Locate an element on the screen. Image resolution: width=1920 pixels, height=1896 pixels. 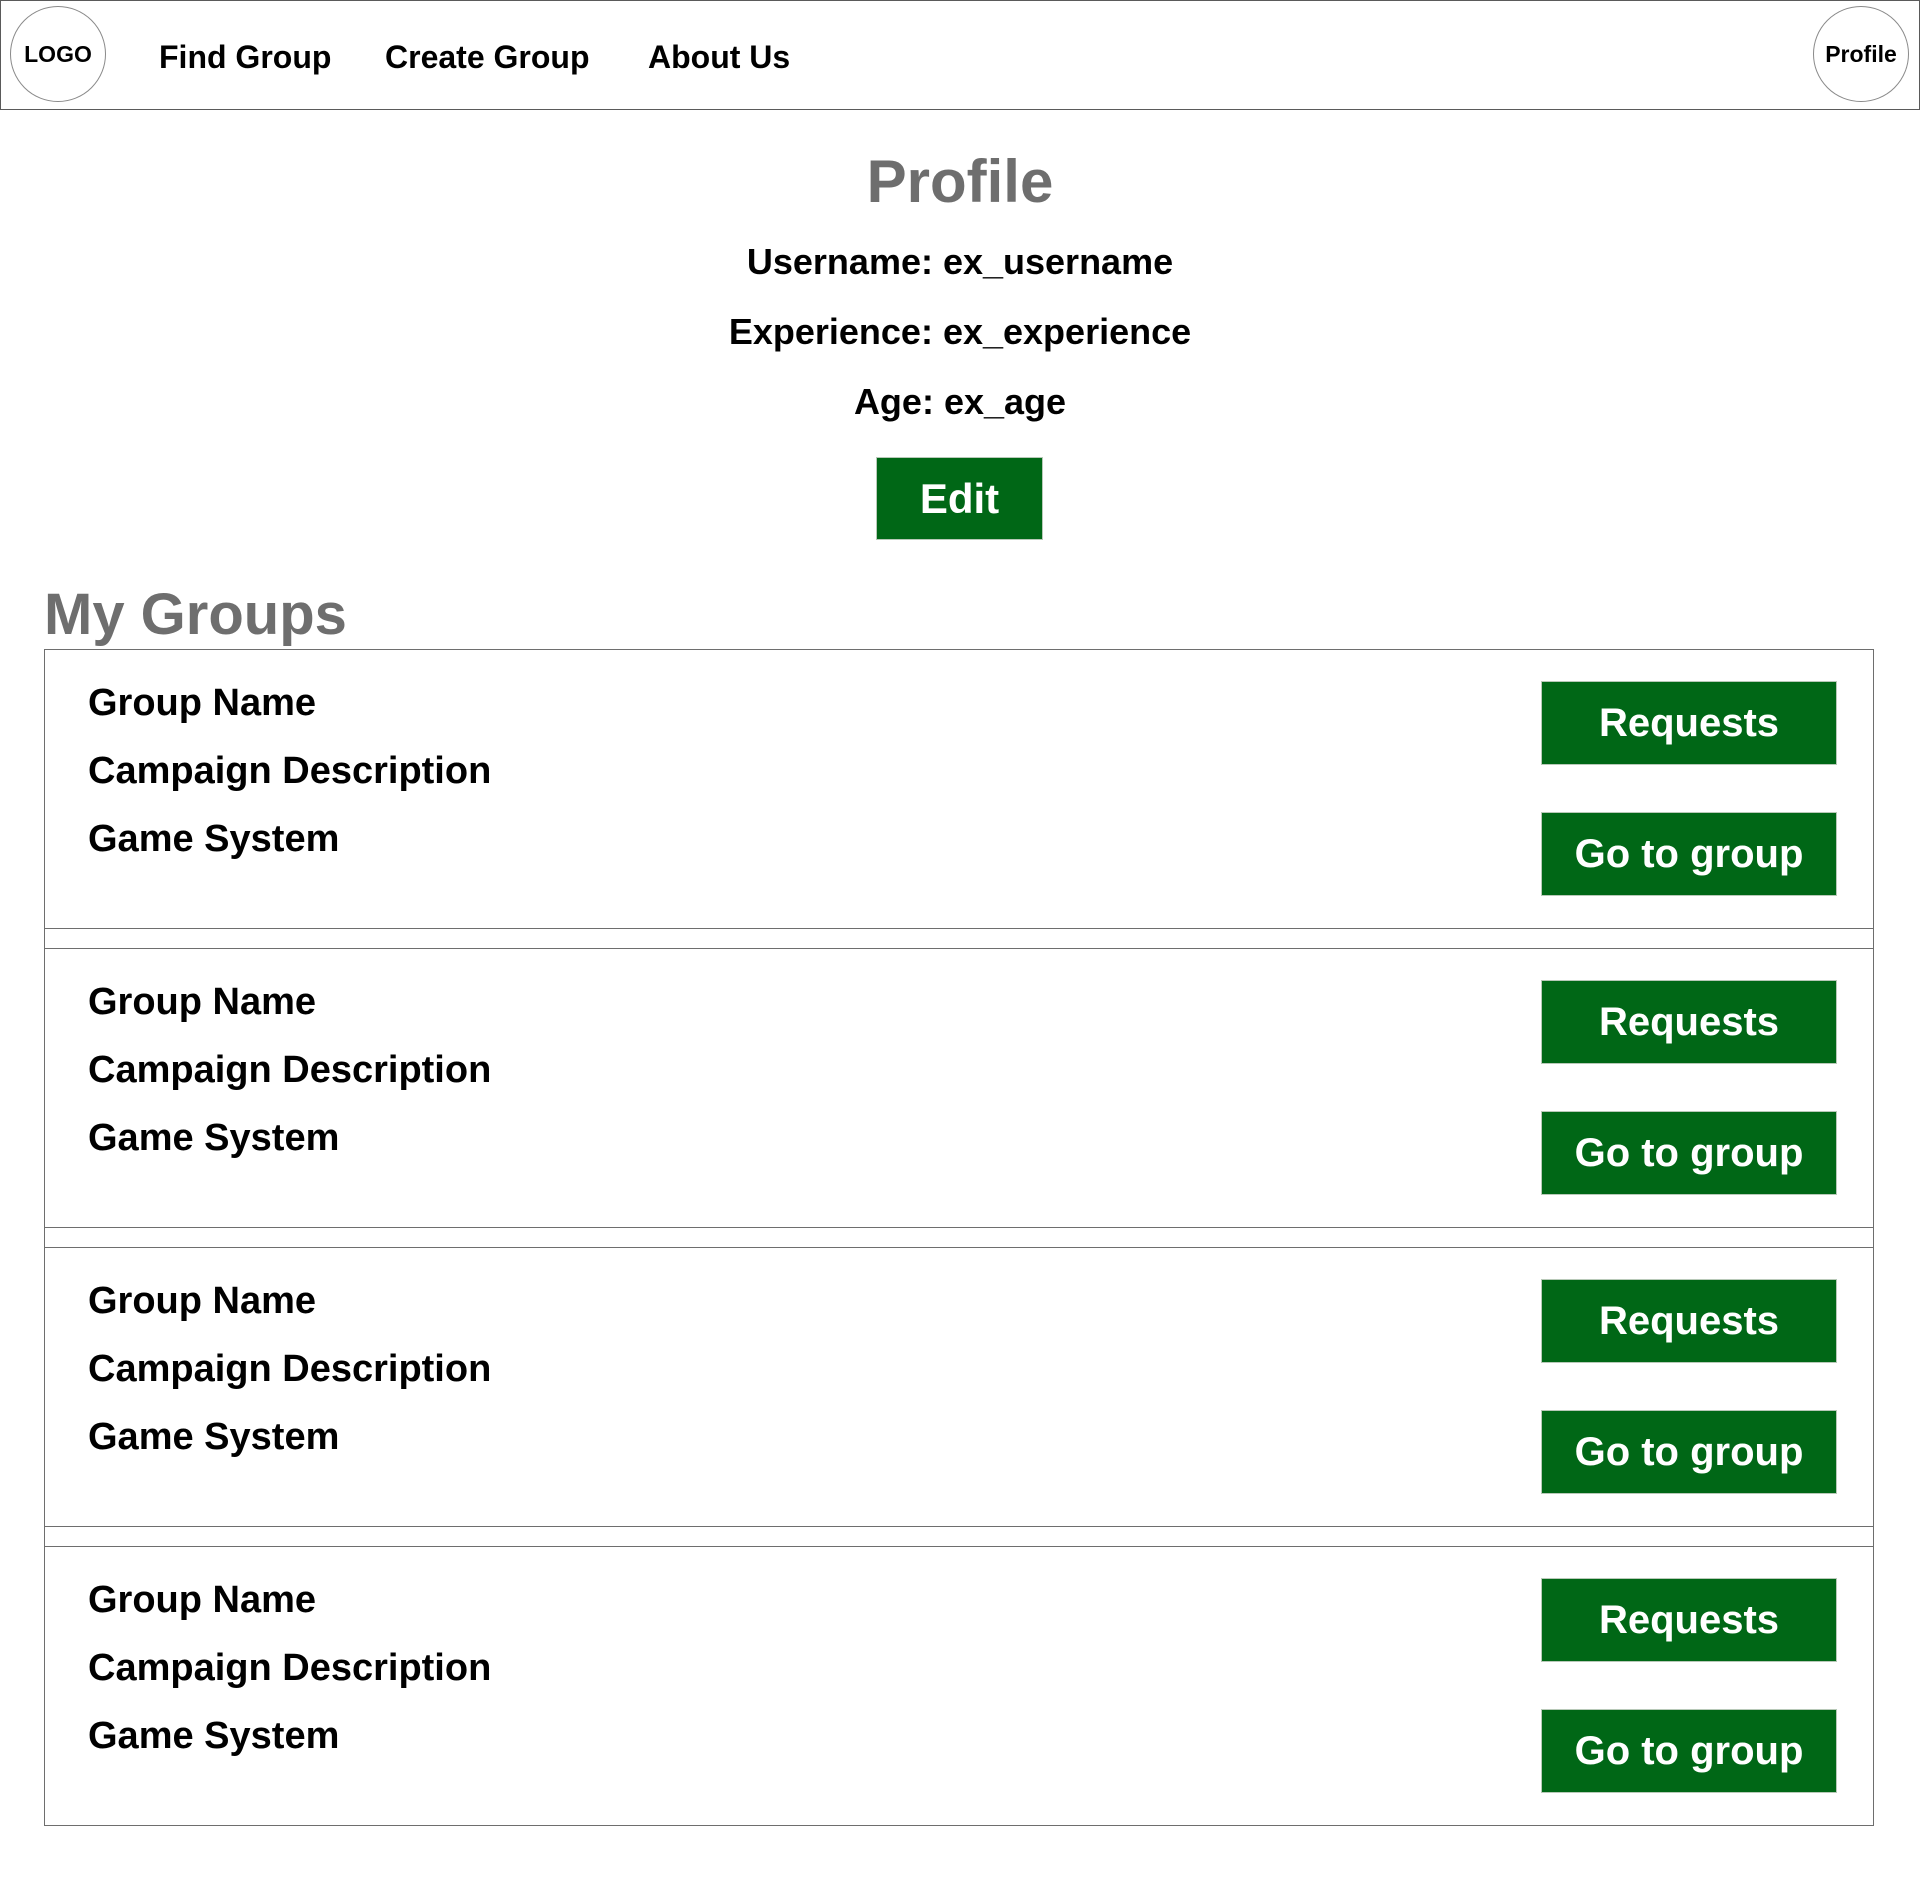
nav-link-find-group: Find Group is located at coordinates (245, 57).